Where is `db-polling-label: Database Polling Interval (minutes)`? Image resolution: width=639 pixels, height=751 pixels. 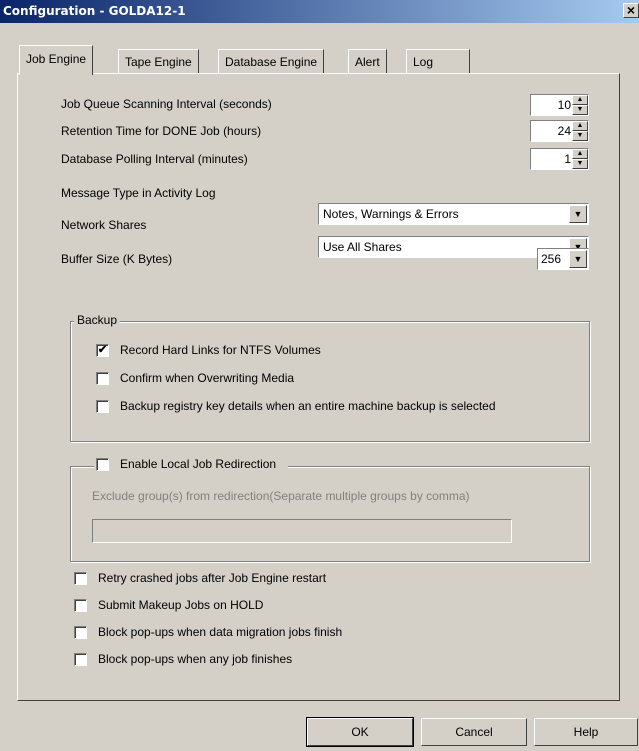
db-polling-label: Database Polling Interval (minutes) is located at coordinates (154, 159).